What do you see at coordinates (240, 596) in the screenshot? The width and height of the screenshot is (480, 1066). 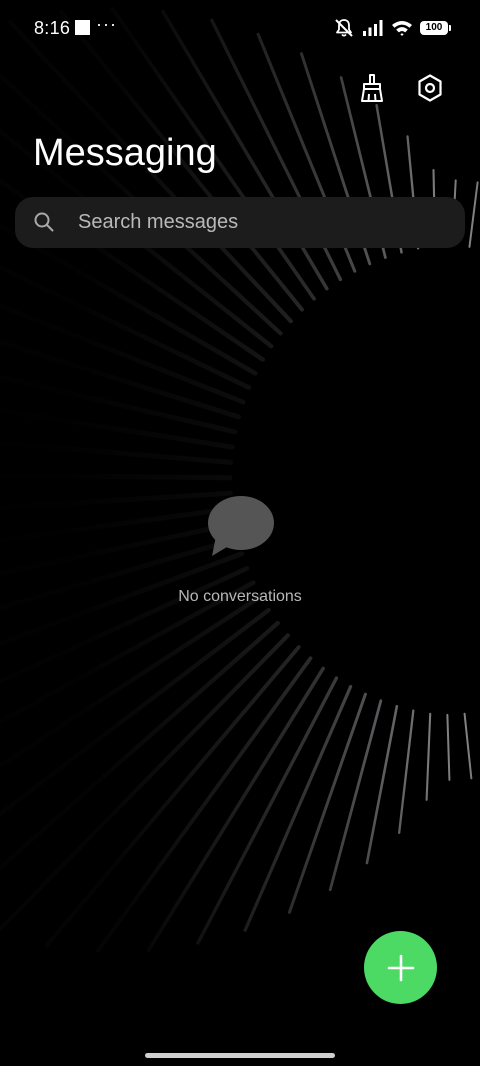 I see `empty-state-text: No conversations` at bounding box center [240, 596].